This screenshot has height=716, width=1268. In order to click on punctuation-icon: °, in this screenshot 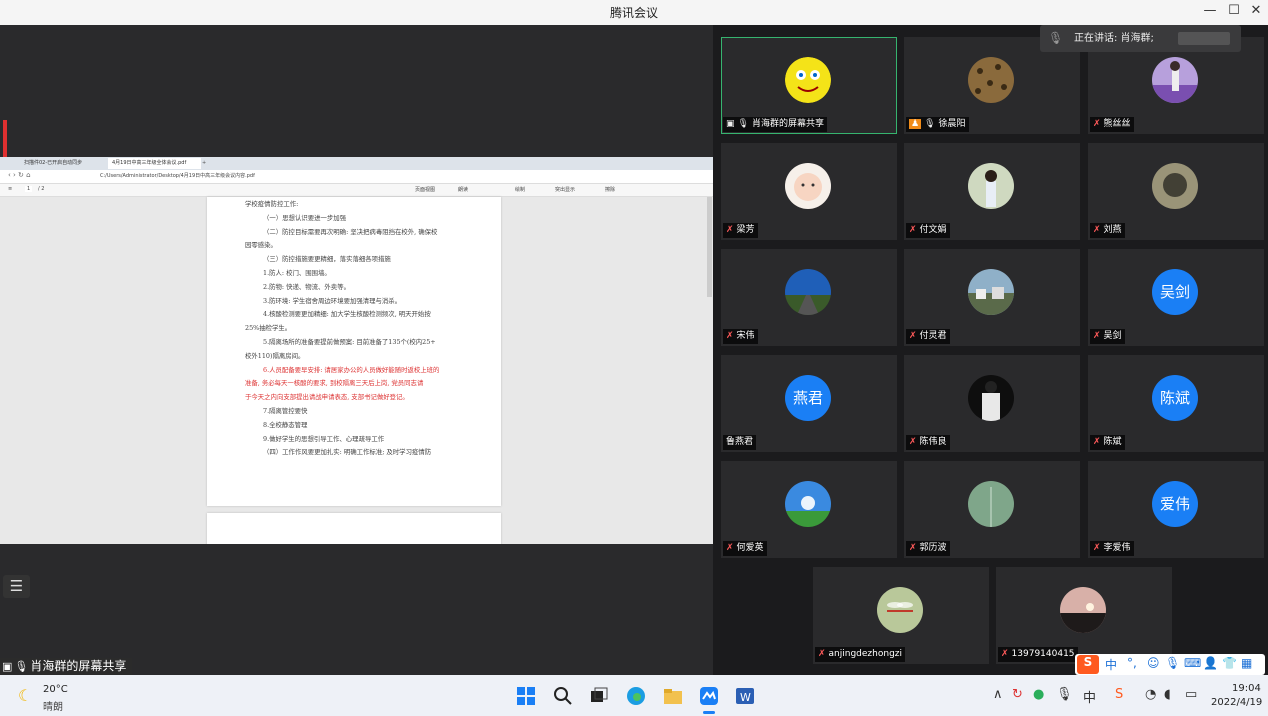, I will do `click(1132, 663)`.